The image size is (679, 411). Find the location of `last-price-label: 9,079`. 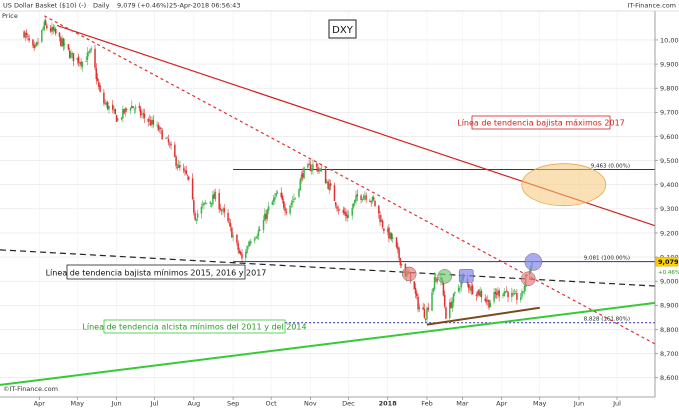

last-price-label: 9,079 is located at coordinates (668, 262).